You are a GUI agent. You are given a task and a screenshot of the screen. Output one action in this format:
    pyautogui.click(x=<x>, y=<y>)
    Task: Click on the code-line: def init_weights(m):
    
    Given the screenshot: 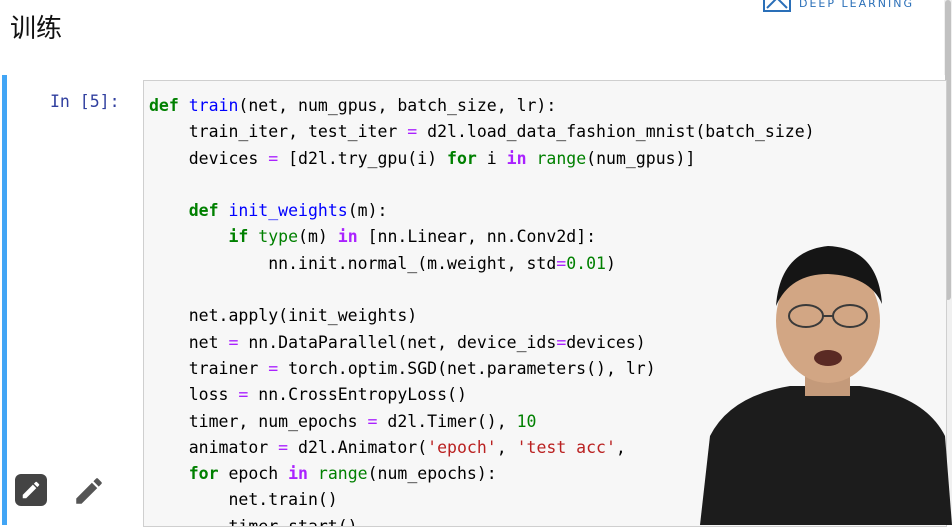 What is the action you would take?
    pyautogui.click(x=288, y=211)
    